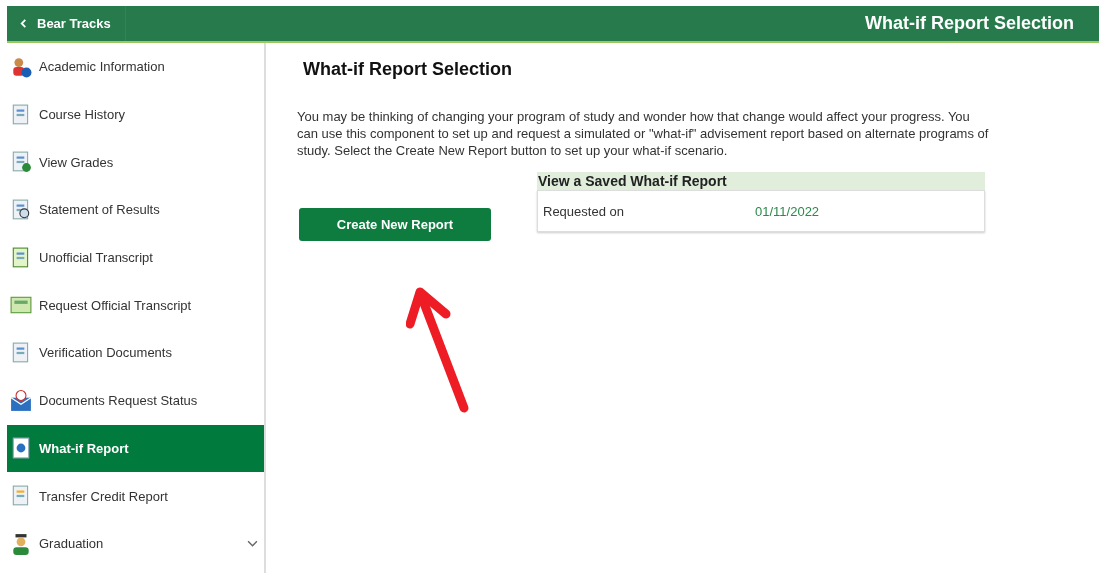 The image size is (1099, 573). What do you see at coordinates (135, 210) in the screenshot?
I see `sidebar-item: Statement of Results` at bounding box center [135, 210].